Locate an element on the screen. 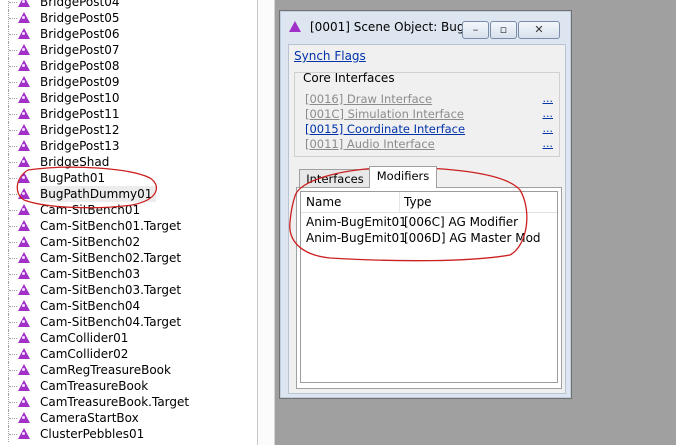  tree-item: BridgeShad is located at coordinates (128, 162).